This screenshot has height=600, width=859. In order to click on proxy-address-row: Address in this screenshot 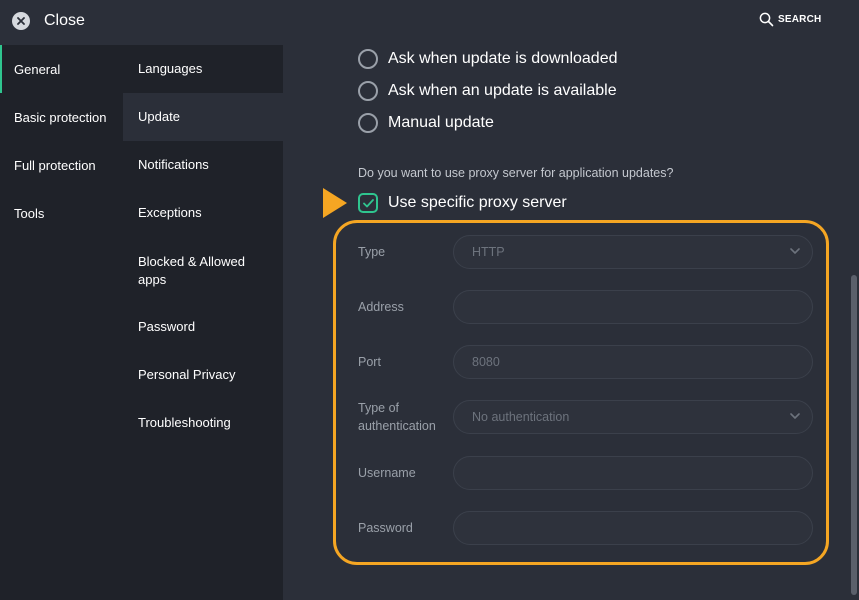, I will do `click(585, 307)`.